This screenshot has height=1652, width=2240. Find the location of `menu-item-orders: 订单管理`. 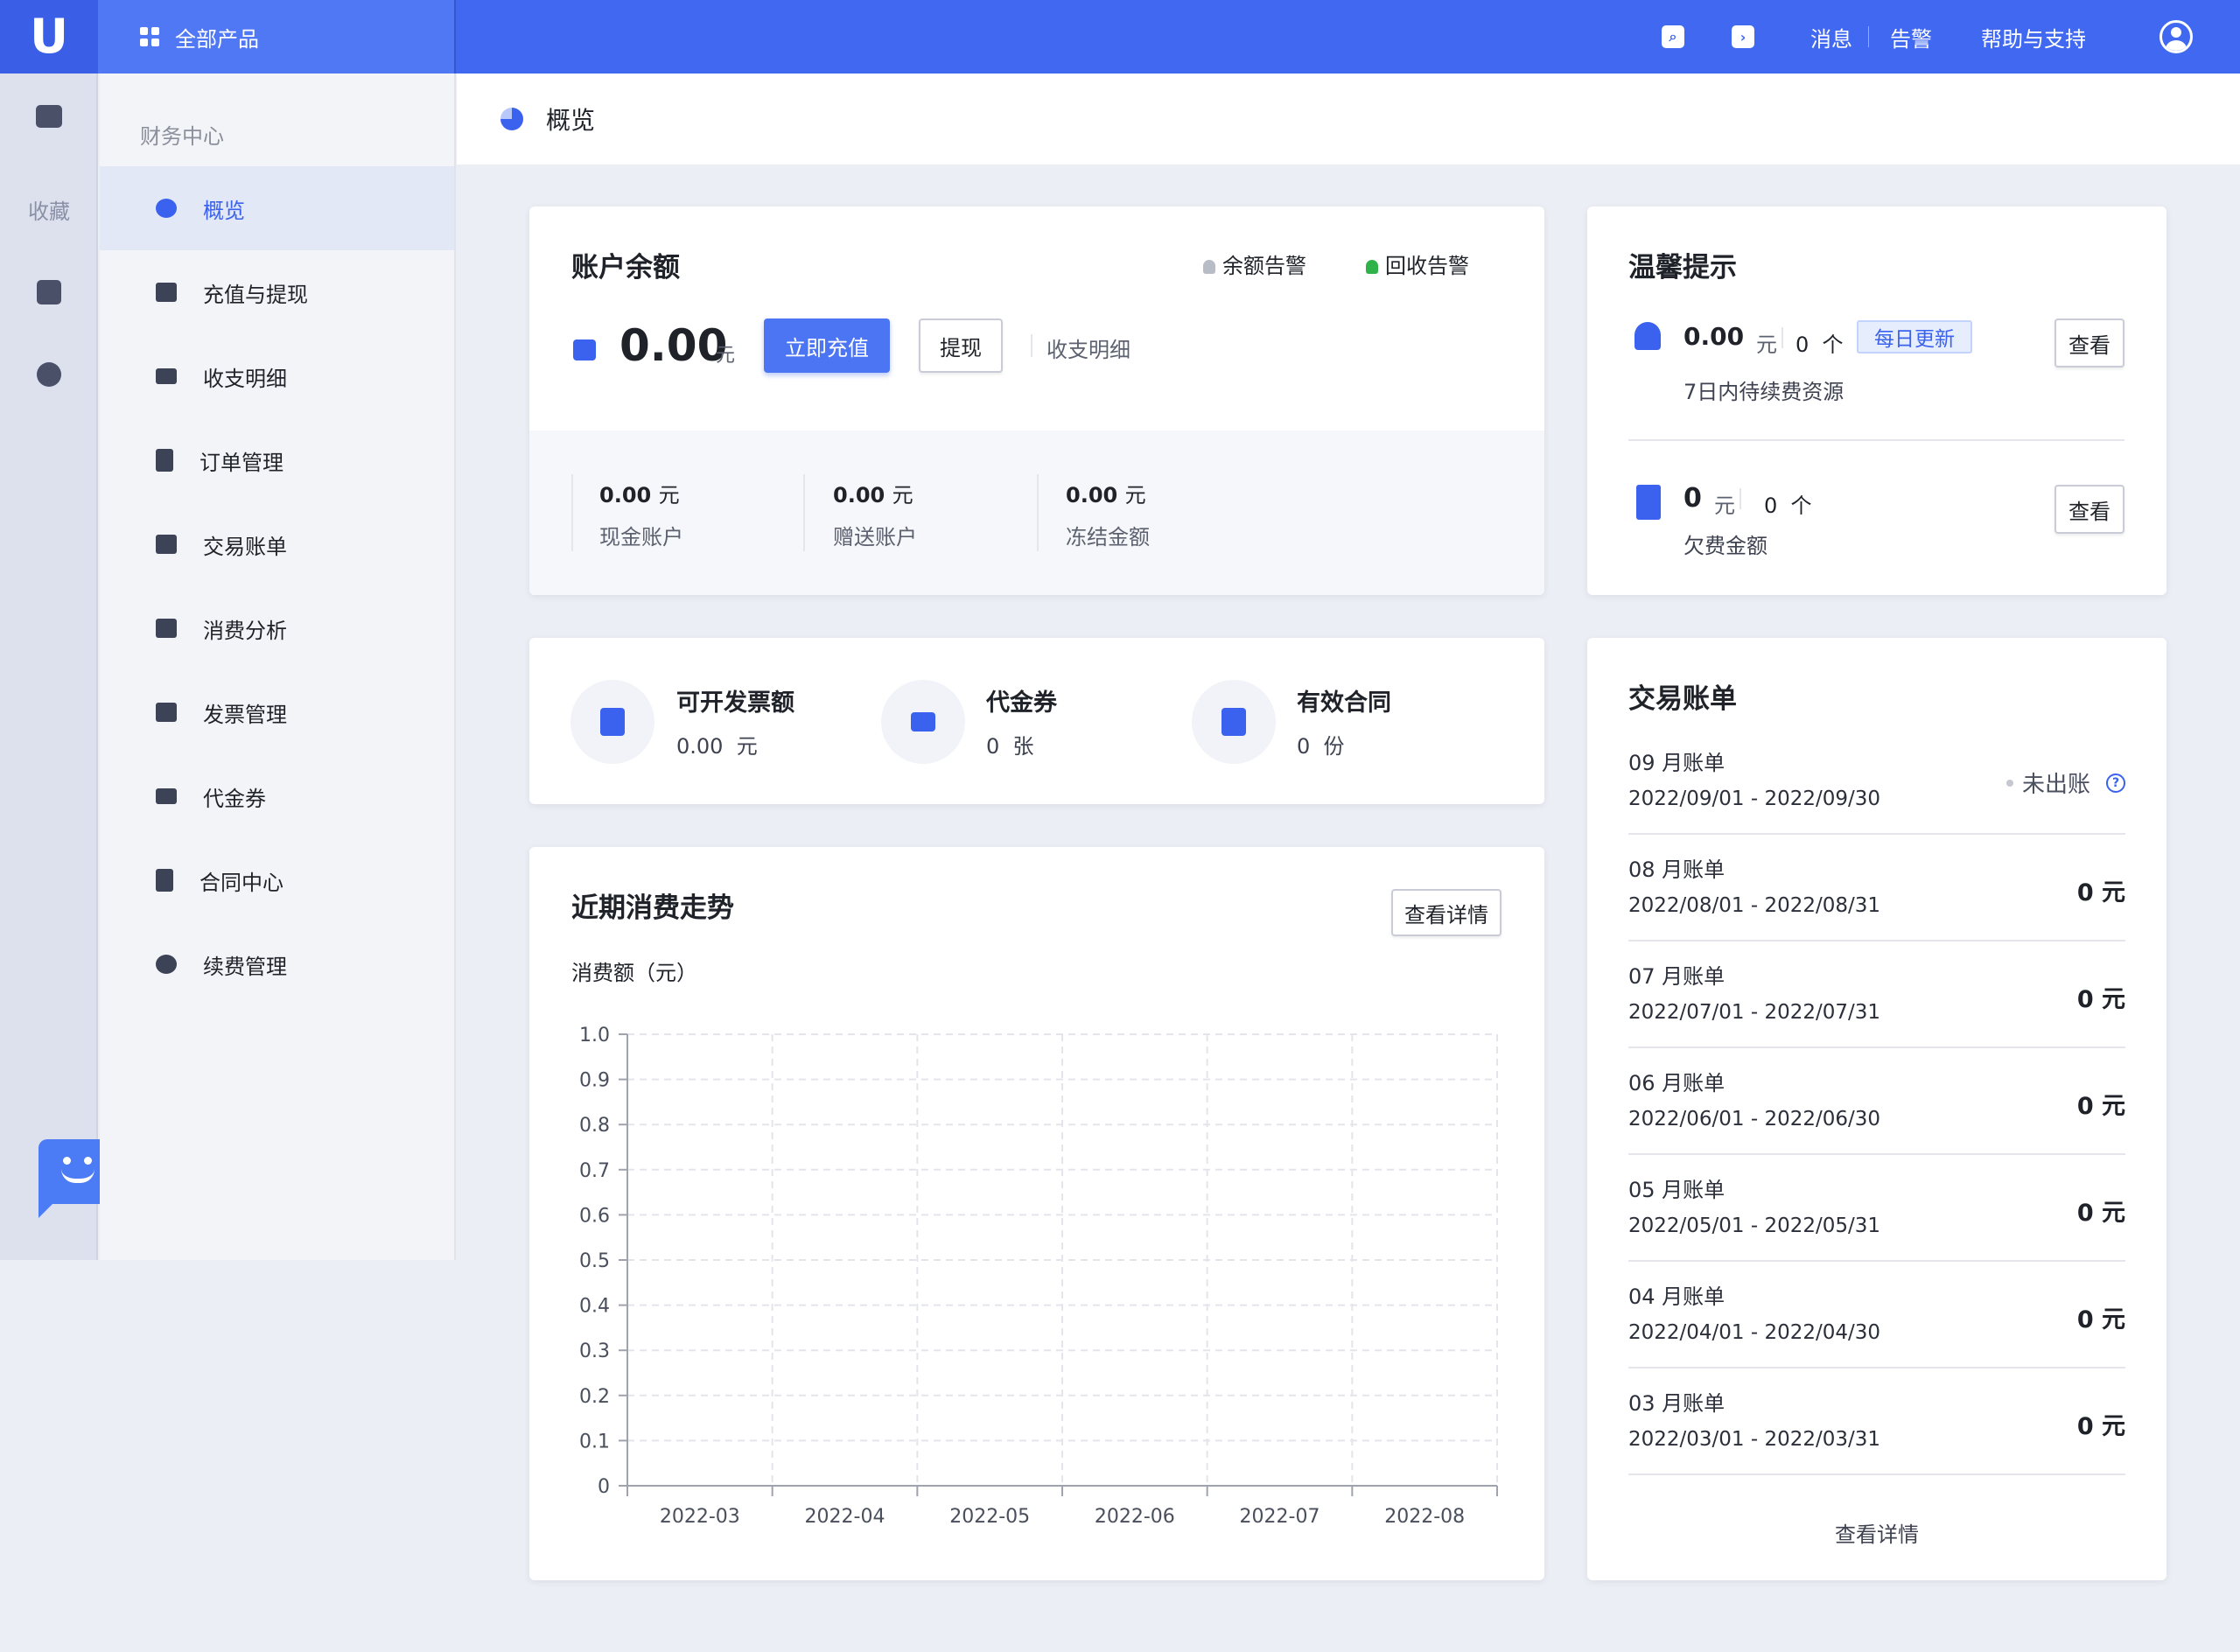

menu-item-orders: 订单管理 is located at coordinates (277, 460).